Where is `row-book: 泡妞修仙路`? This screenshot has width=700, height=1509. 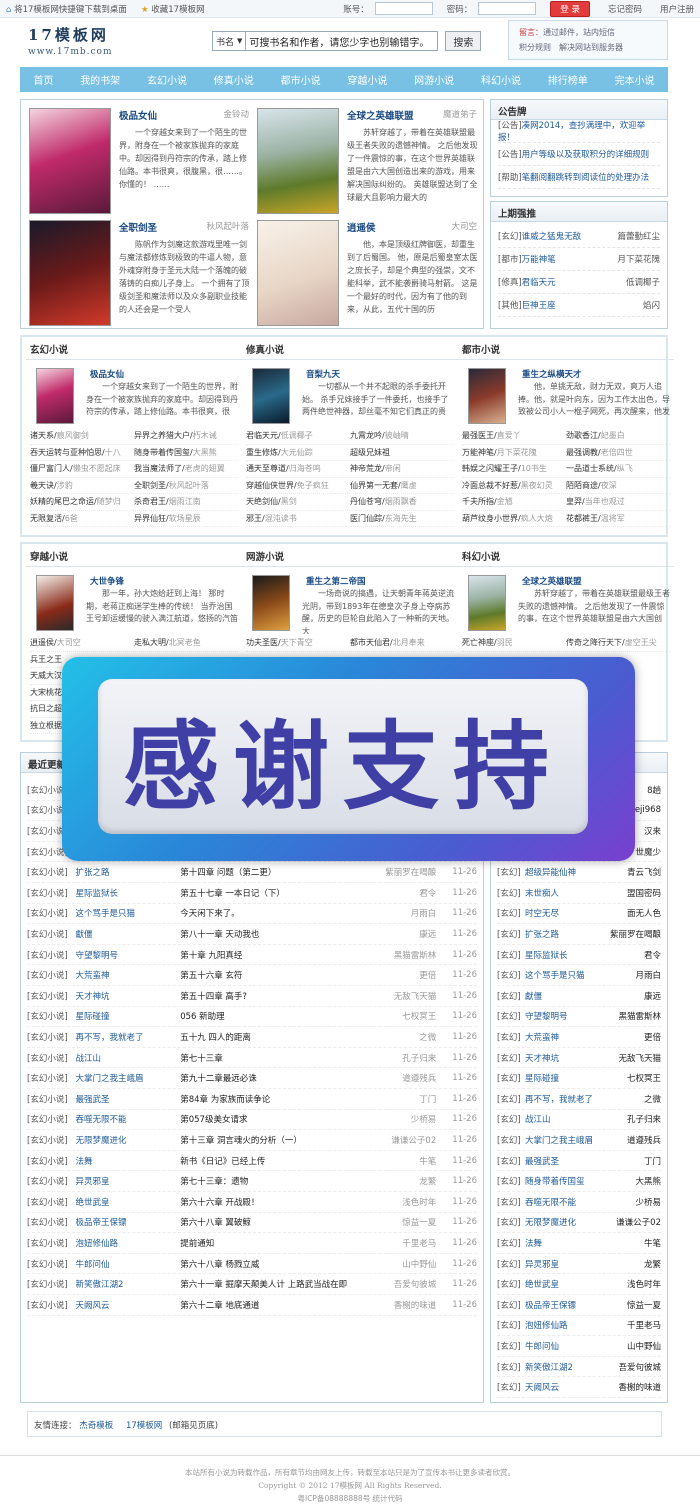 row-book: 泡妞修仙路 is located at coordinates (576, 1325).